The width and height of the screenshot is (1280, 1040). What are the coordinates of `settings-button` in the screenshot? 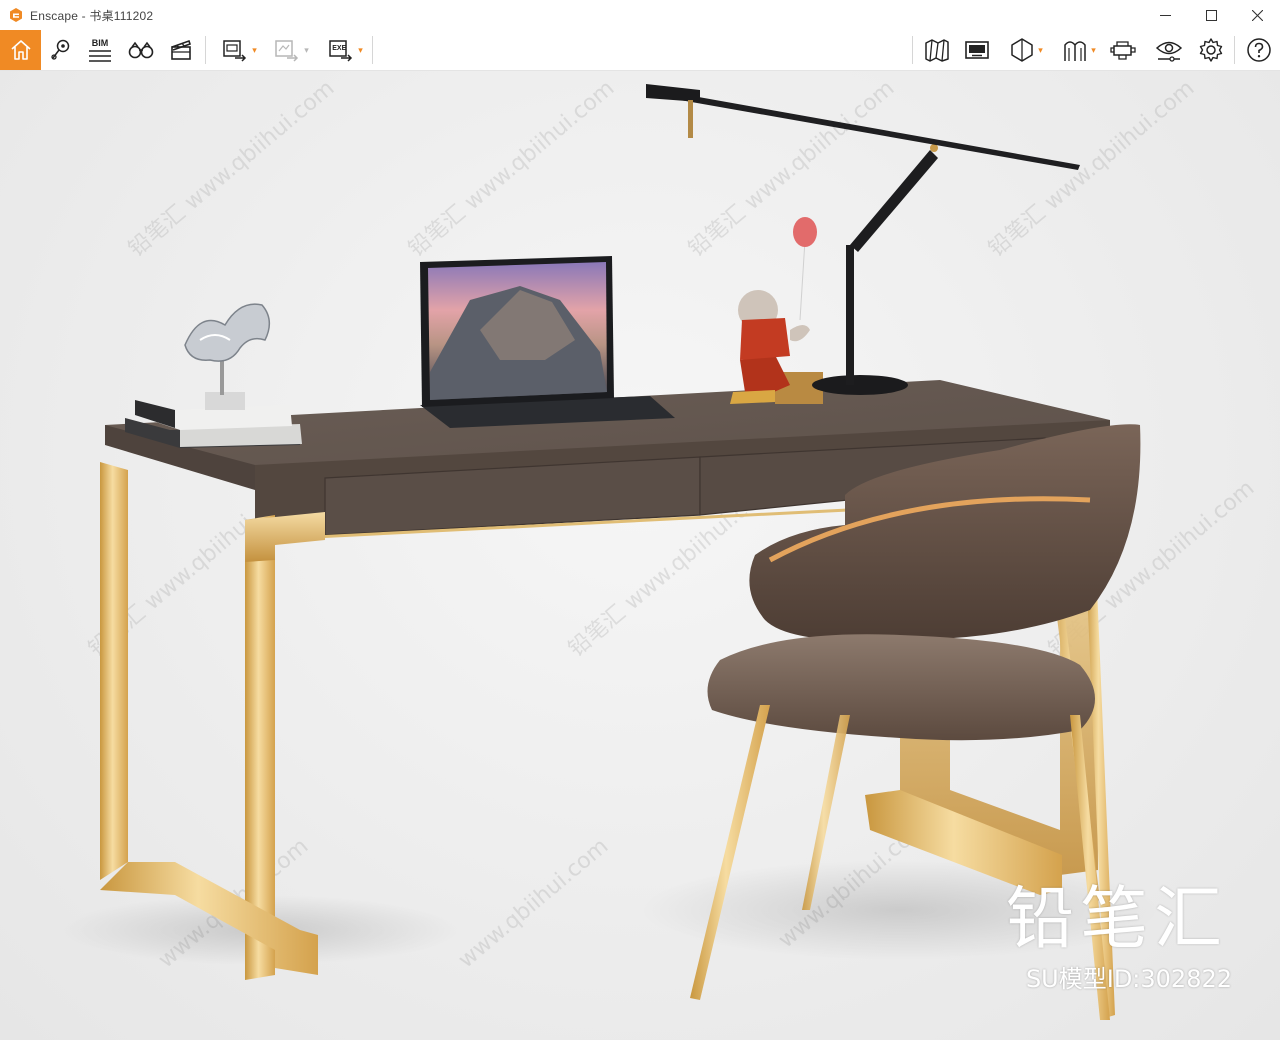 It's located at (1211, 50).